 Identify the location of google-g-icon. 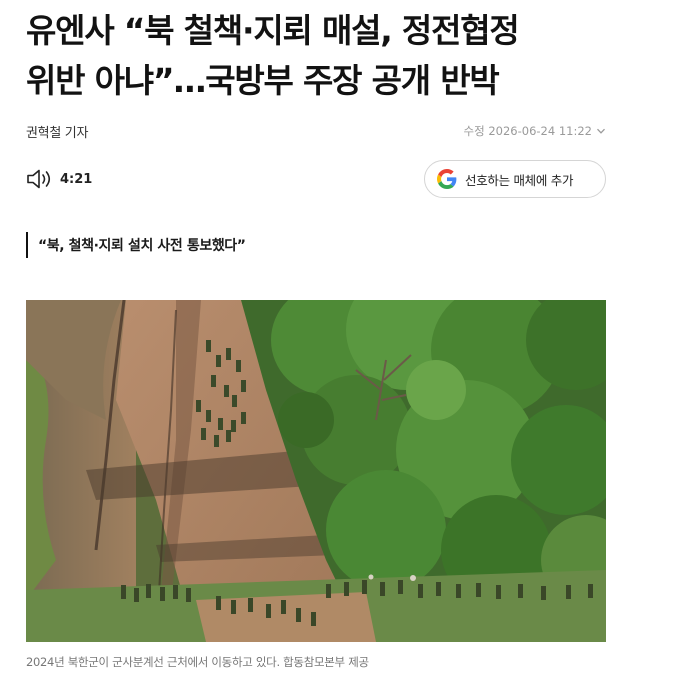
(447, 179).